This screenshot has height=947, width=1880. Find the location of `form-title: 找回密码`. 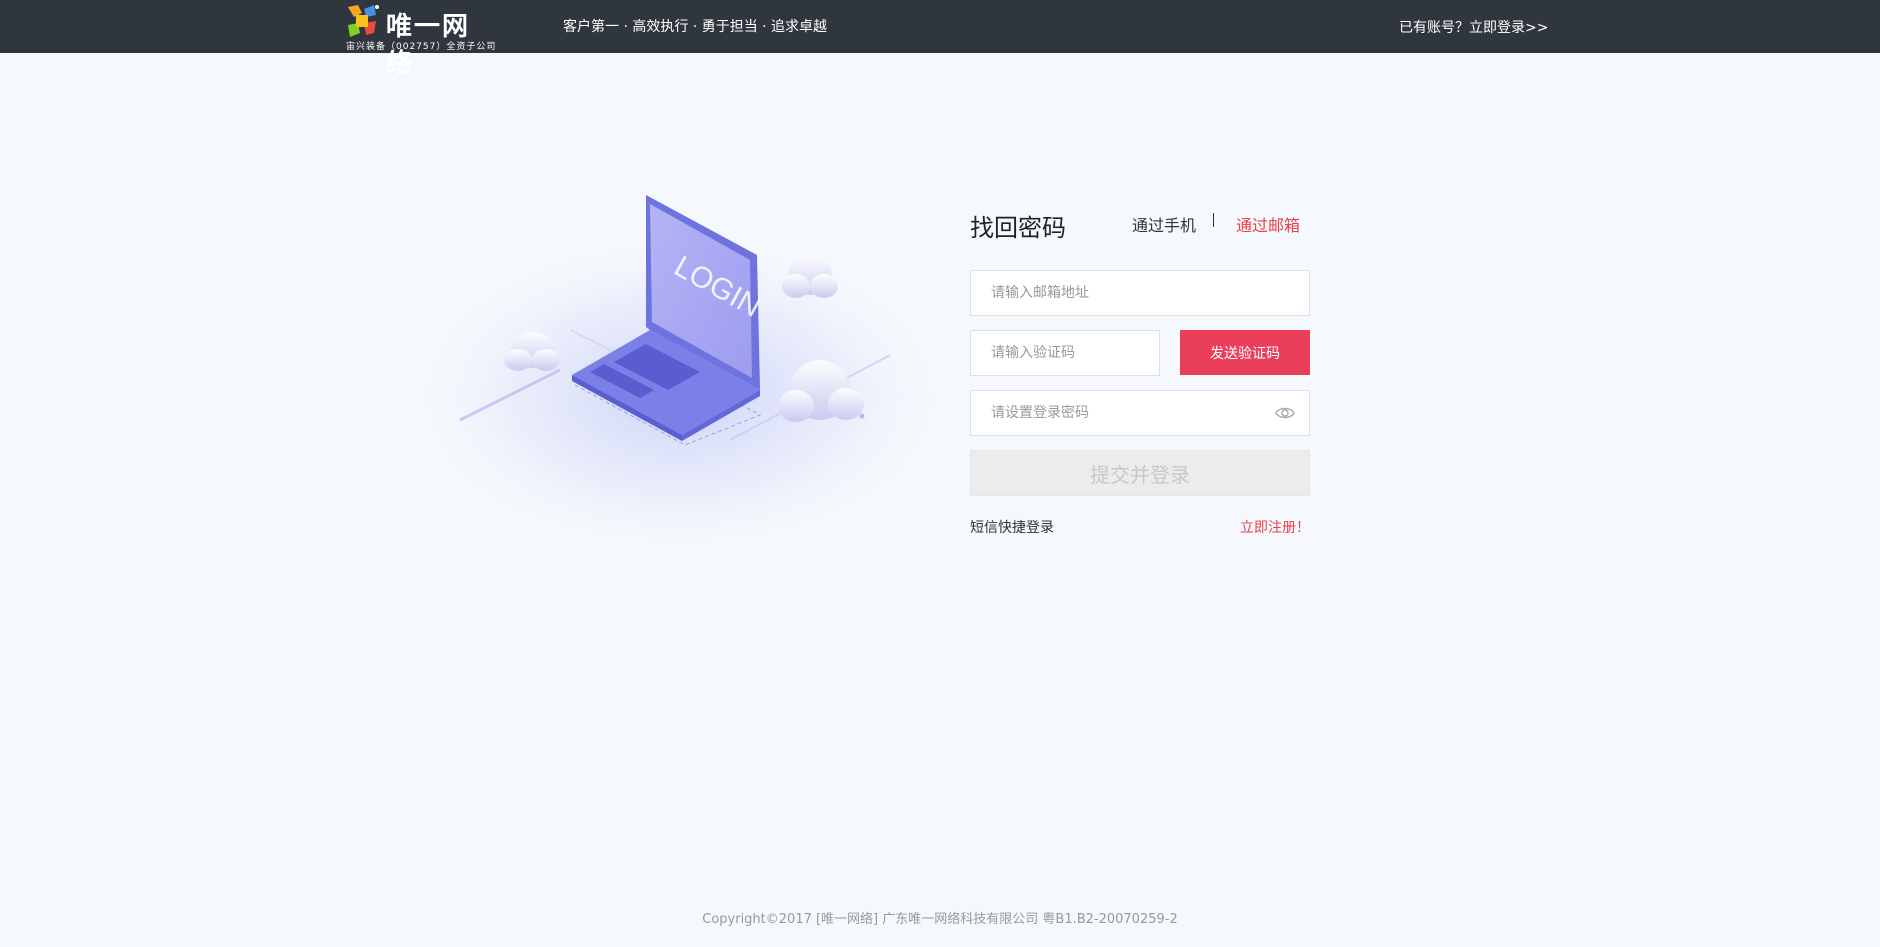

form-title: 找回密码 is located at coordinates (1018, 228).